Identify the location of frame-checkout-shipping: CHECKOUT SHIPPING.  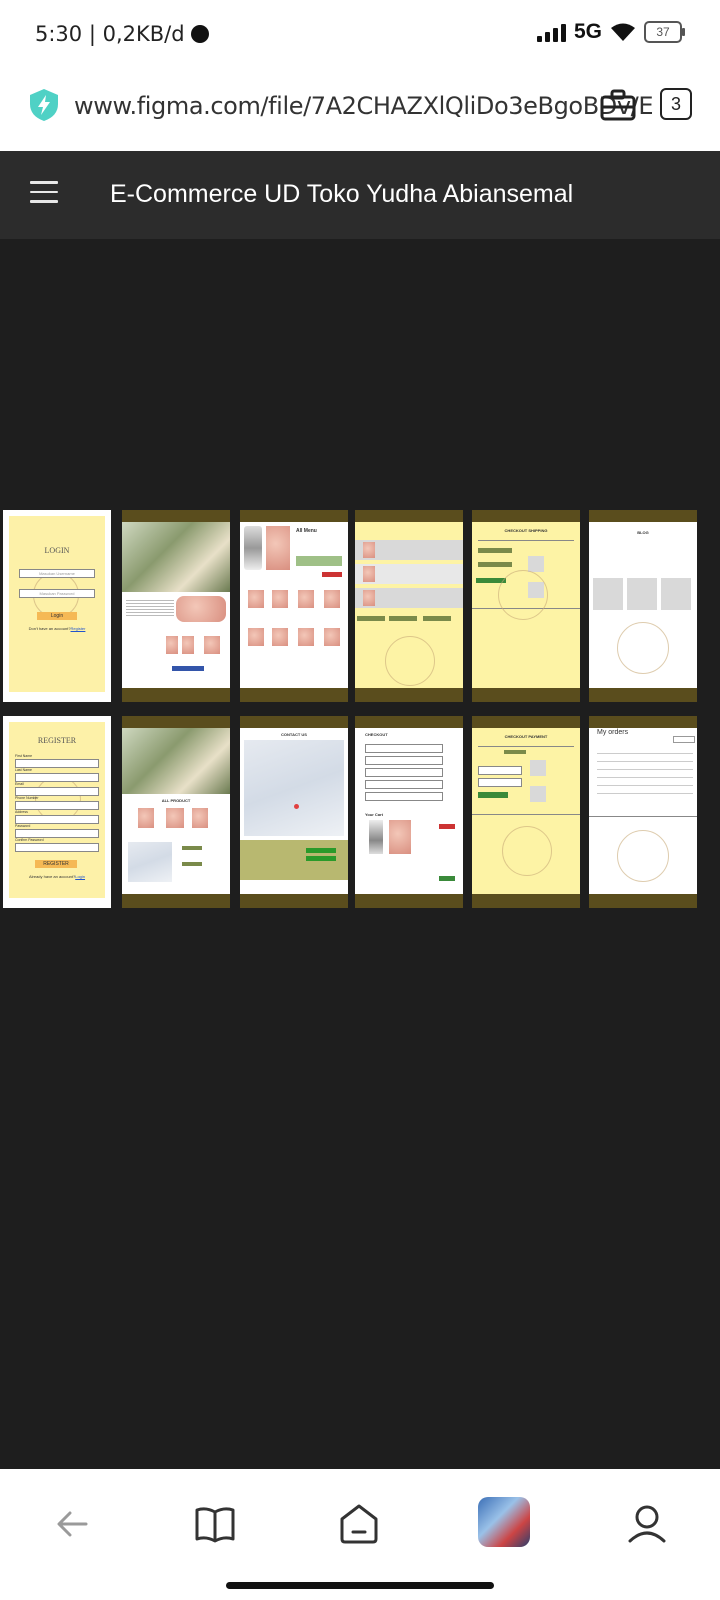
(526, 606).